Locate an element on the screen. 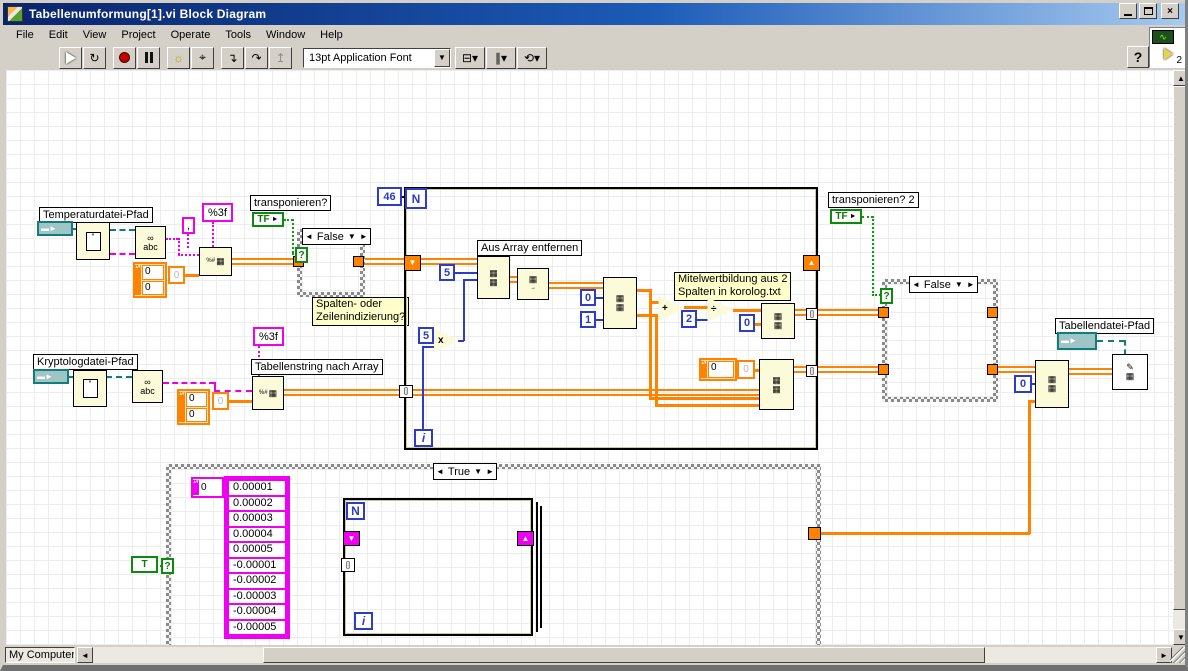 The height and width of the screenshot is (671, 1188). comma-string-constant: , is located at coordinates (188, 225).